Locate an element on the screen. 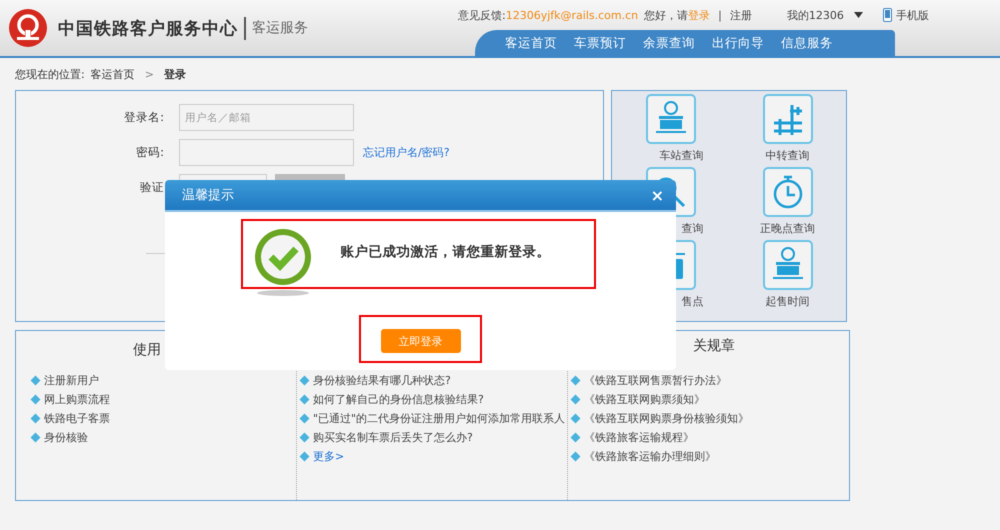 The width and height of the screenshot is (1000, 530). breadcrumb-label: 您现在的位置: is located at coordinates (50, 74).